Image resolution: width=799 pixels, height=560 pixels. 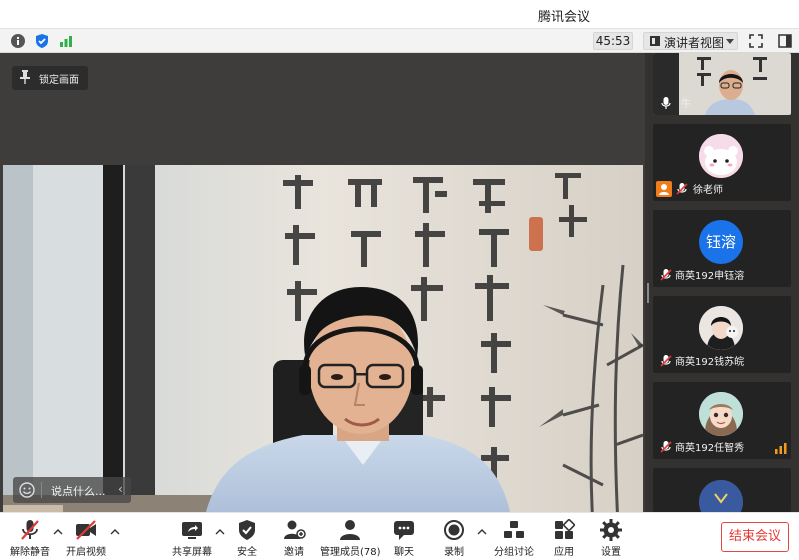 I want to click on emoji-icon, so click(x=27, y=490).